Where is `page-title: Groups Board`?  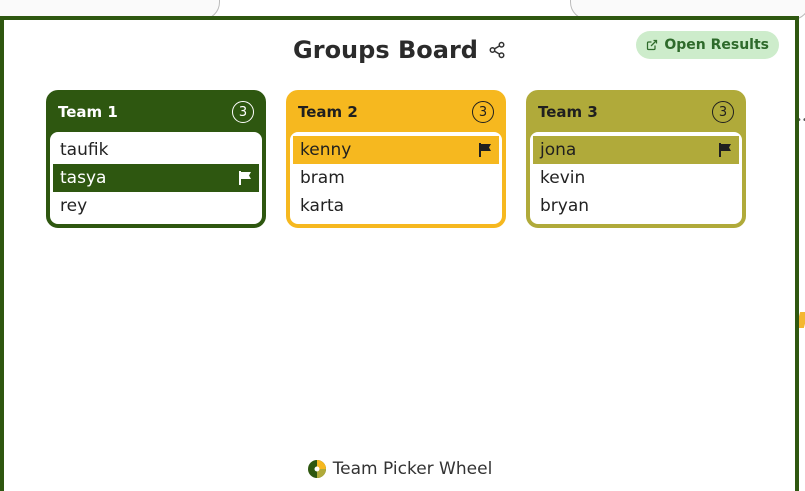 page-title: Groups Board is located at coordinates (385, 50).